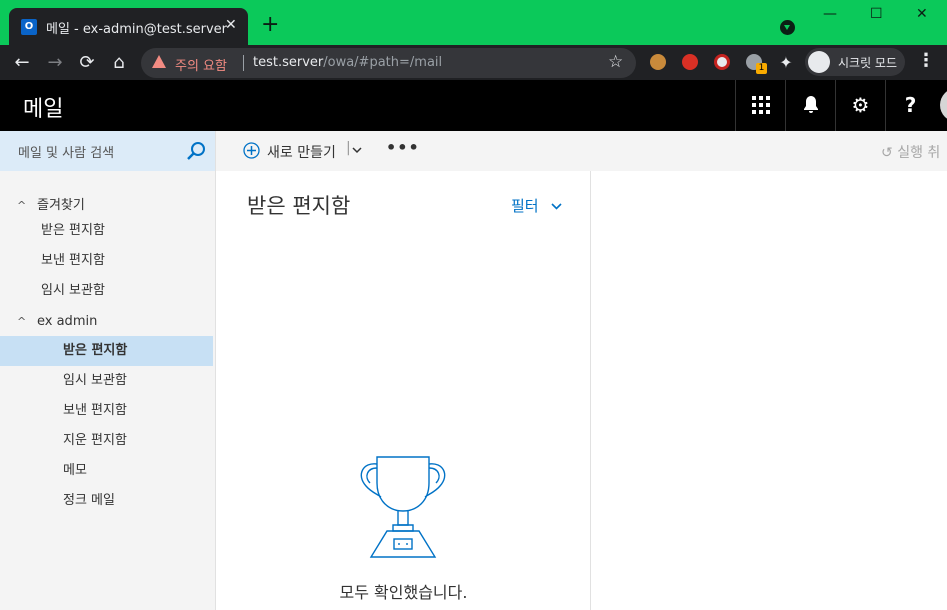  Describe the element at coordinates (889, 153) in the screenshot. I see `undo-icon: ↺` at that location.